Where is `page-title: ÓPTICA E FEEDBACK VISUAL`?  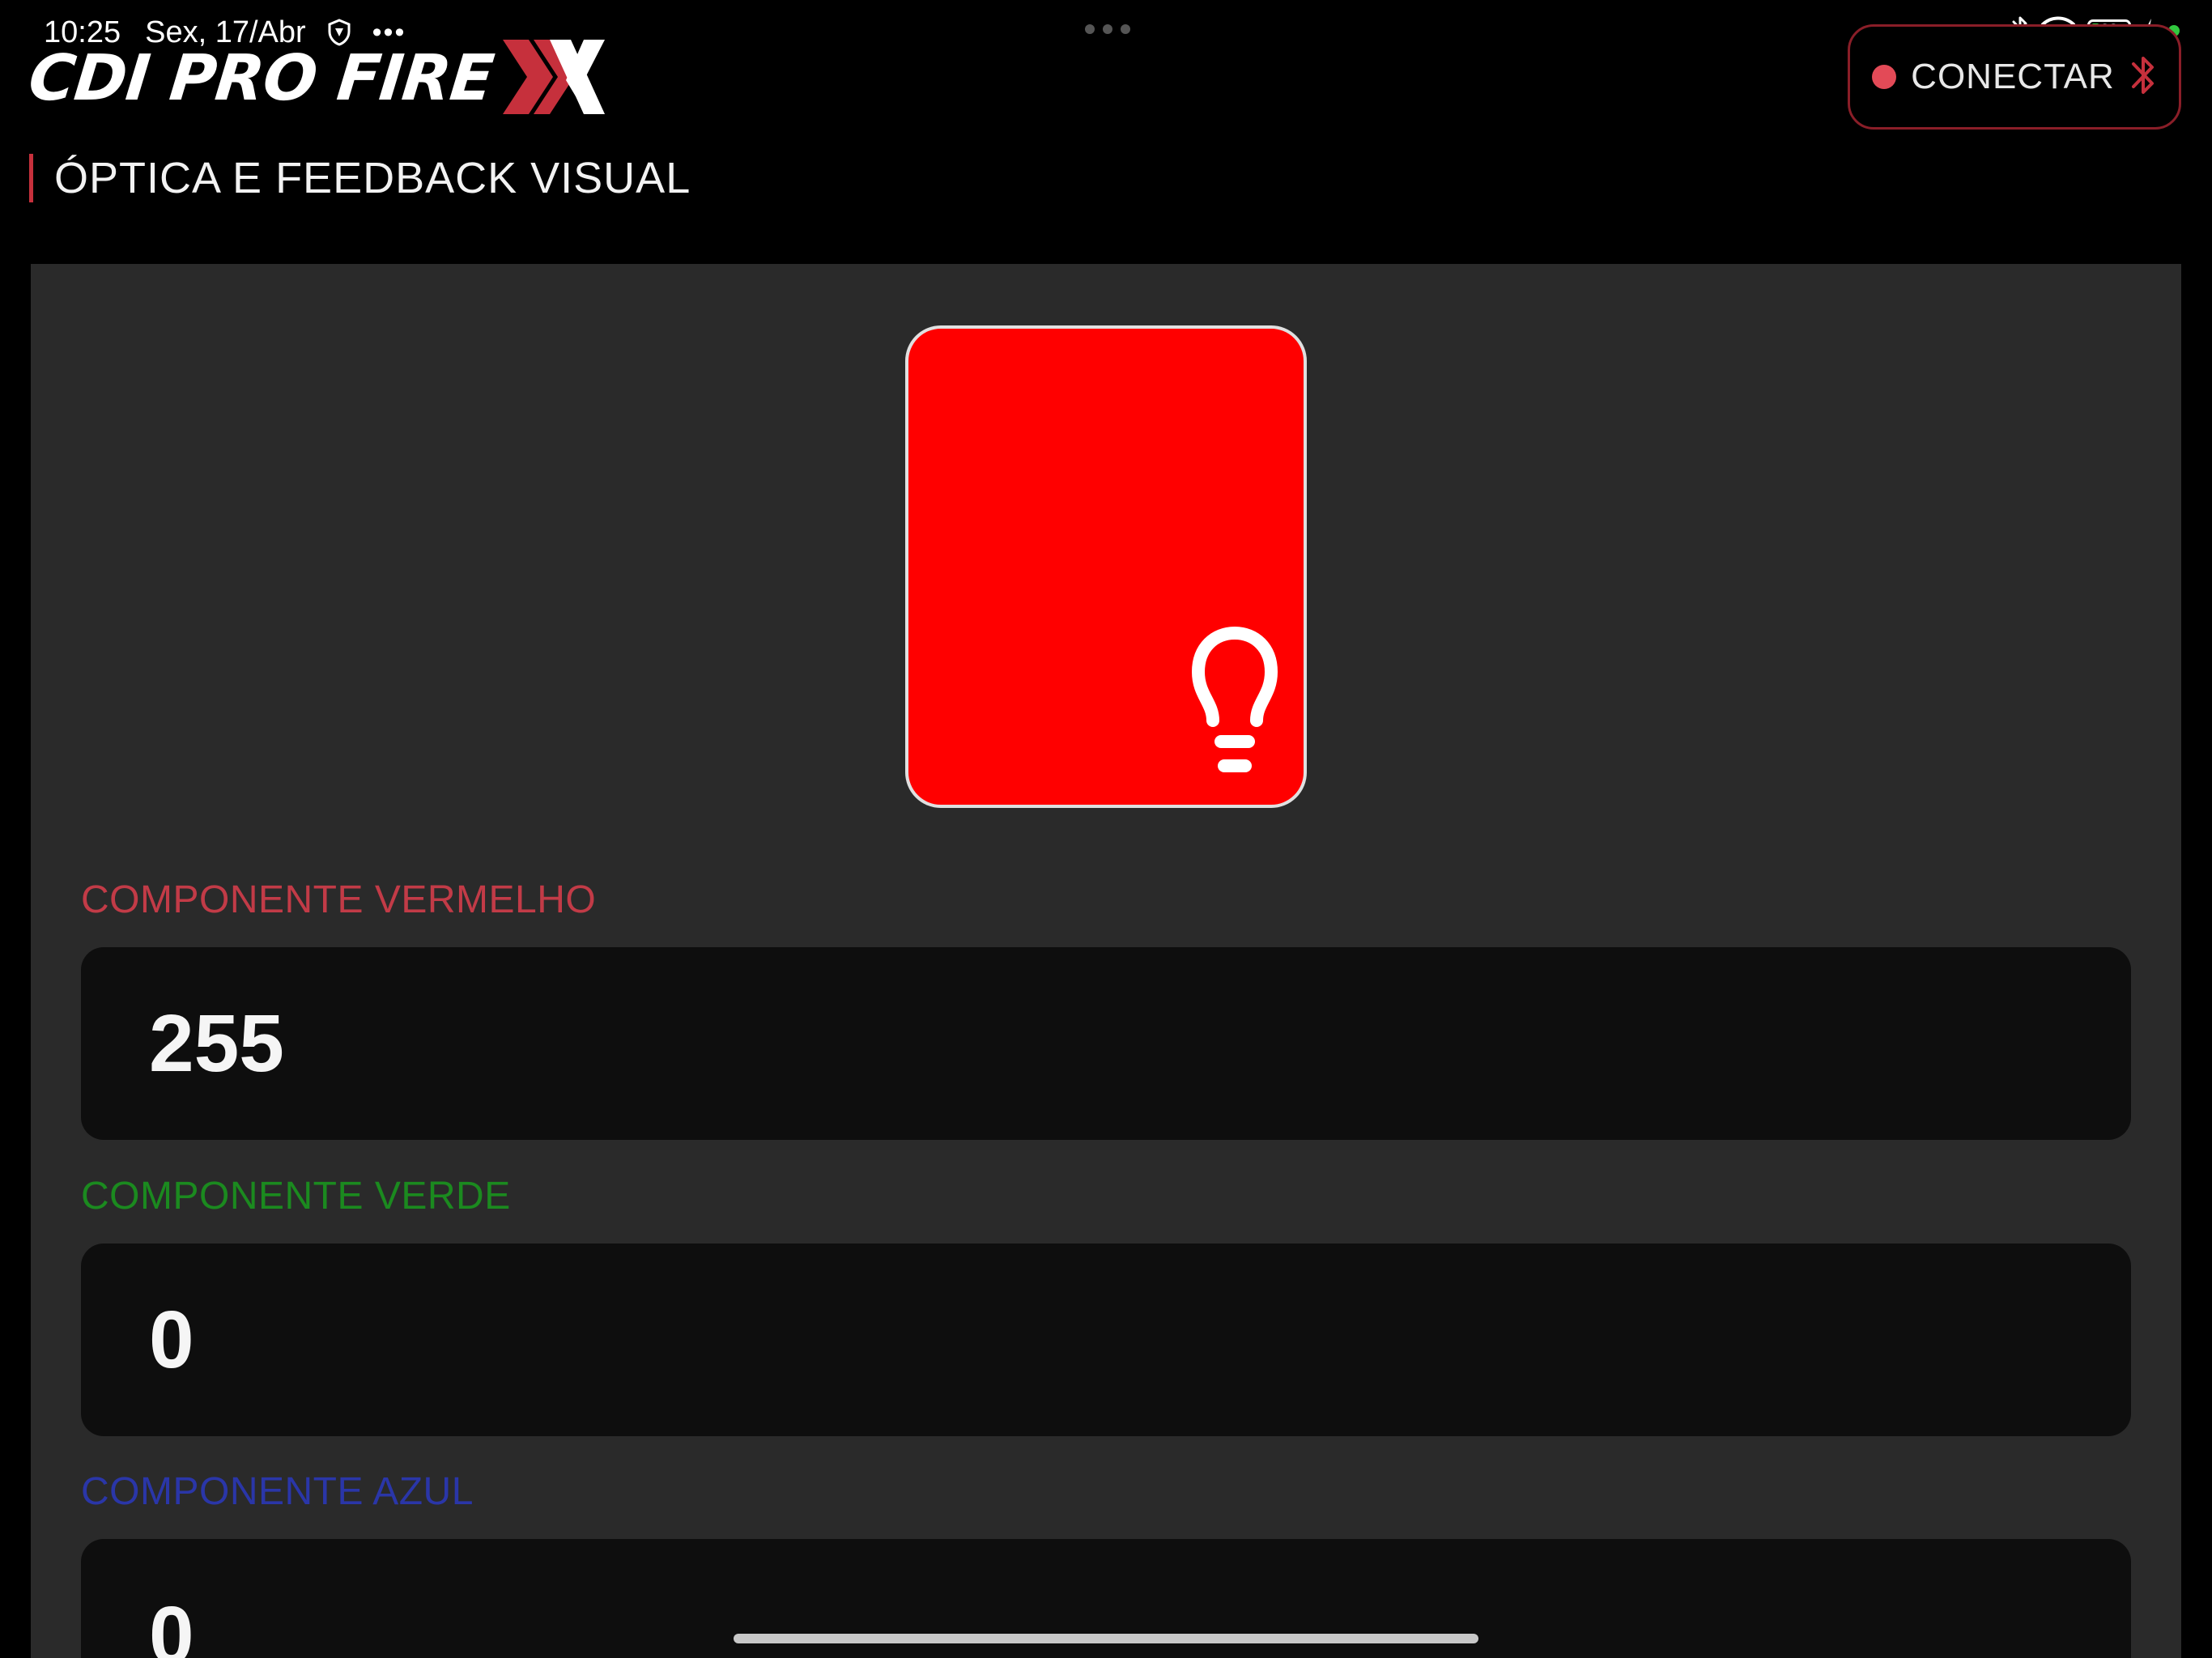 page-title: ÓPTICA E FEEDBACK VISUAL is located at coordinates (360, 178).